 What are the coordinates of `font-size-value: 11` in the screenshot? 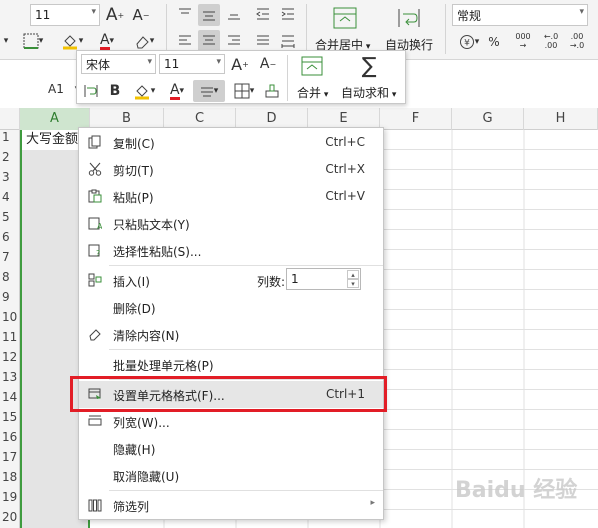 It's located at (43, 15).